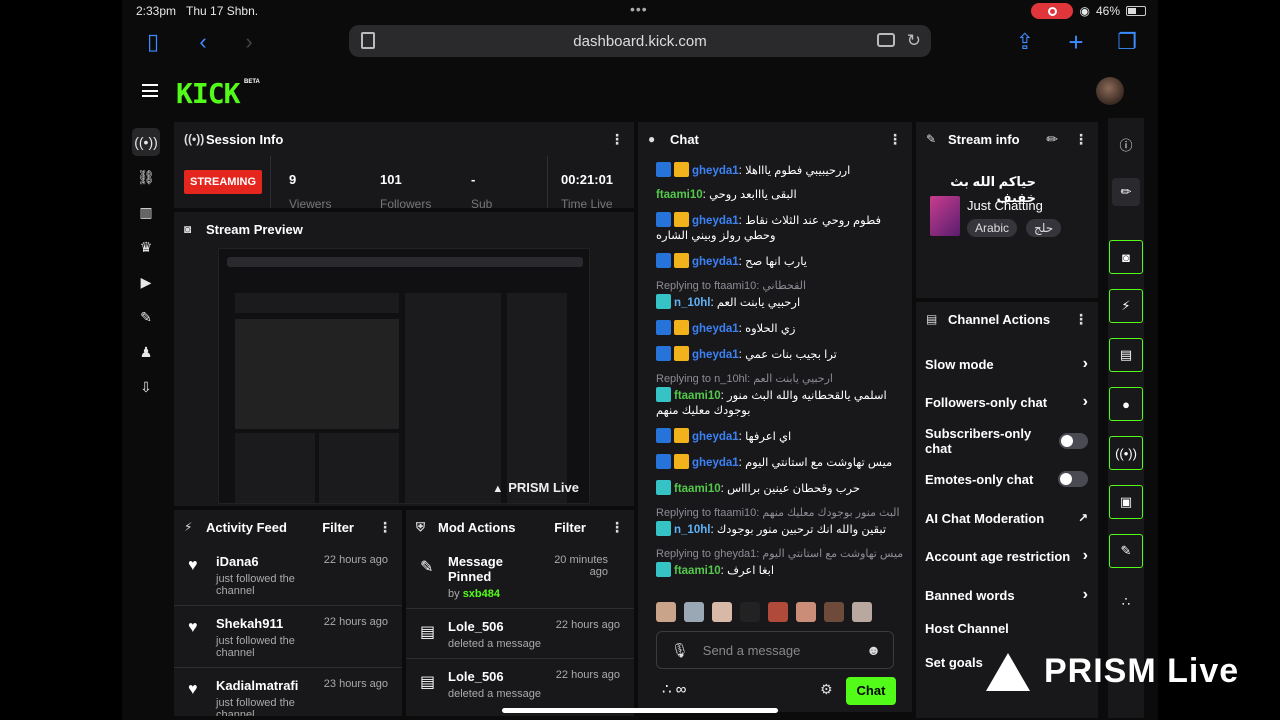 This screenshot has height=720, width=1280. What do you see at coordinates (146, 177) in the screenshot?
I see `link-icon: ⛓` at bounding box center [146, 177].